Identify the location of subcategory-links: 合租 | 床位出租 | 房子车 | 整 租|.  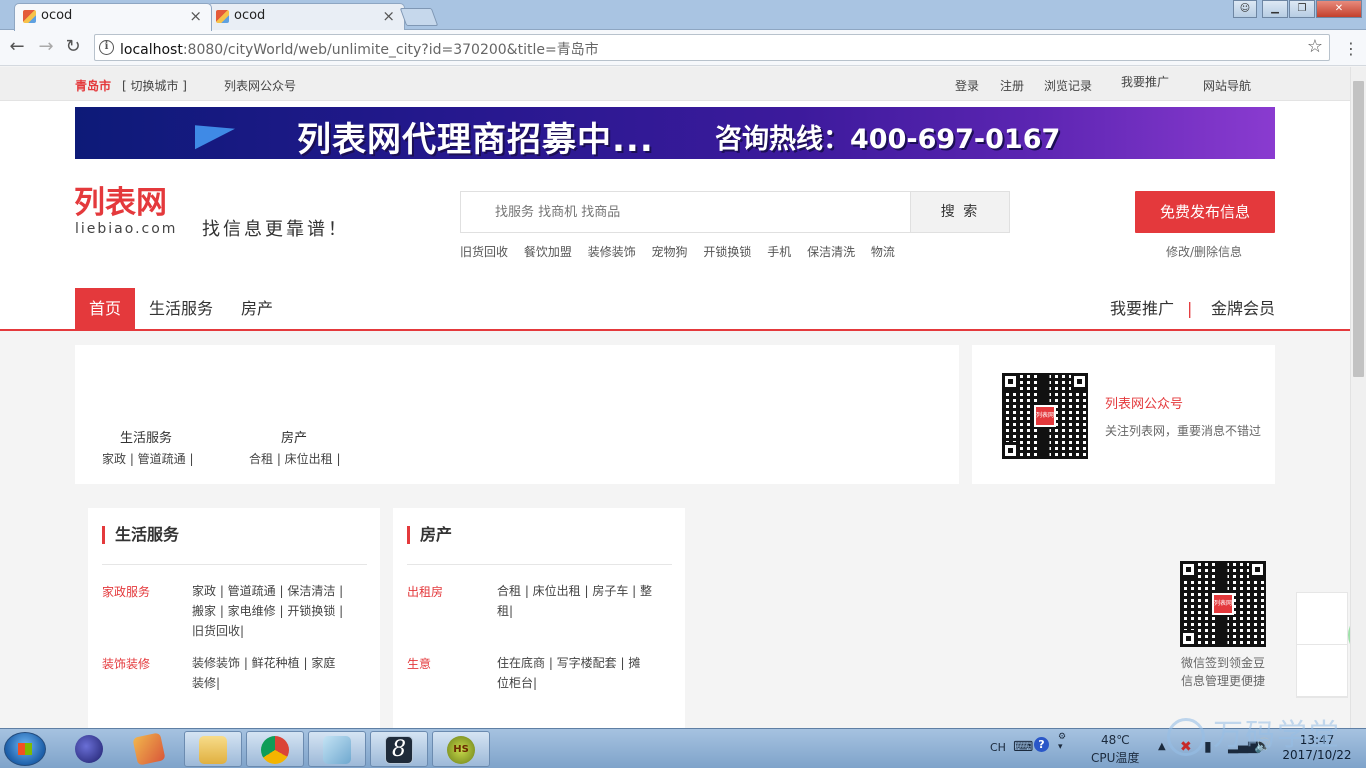
(574, 601).